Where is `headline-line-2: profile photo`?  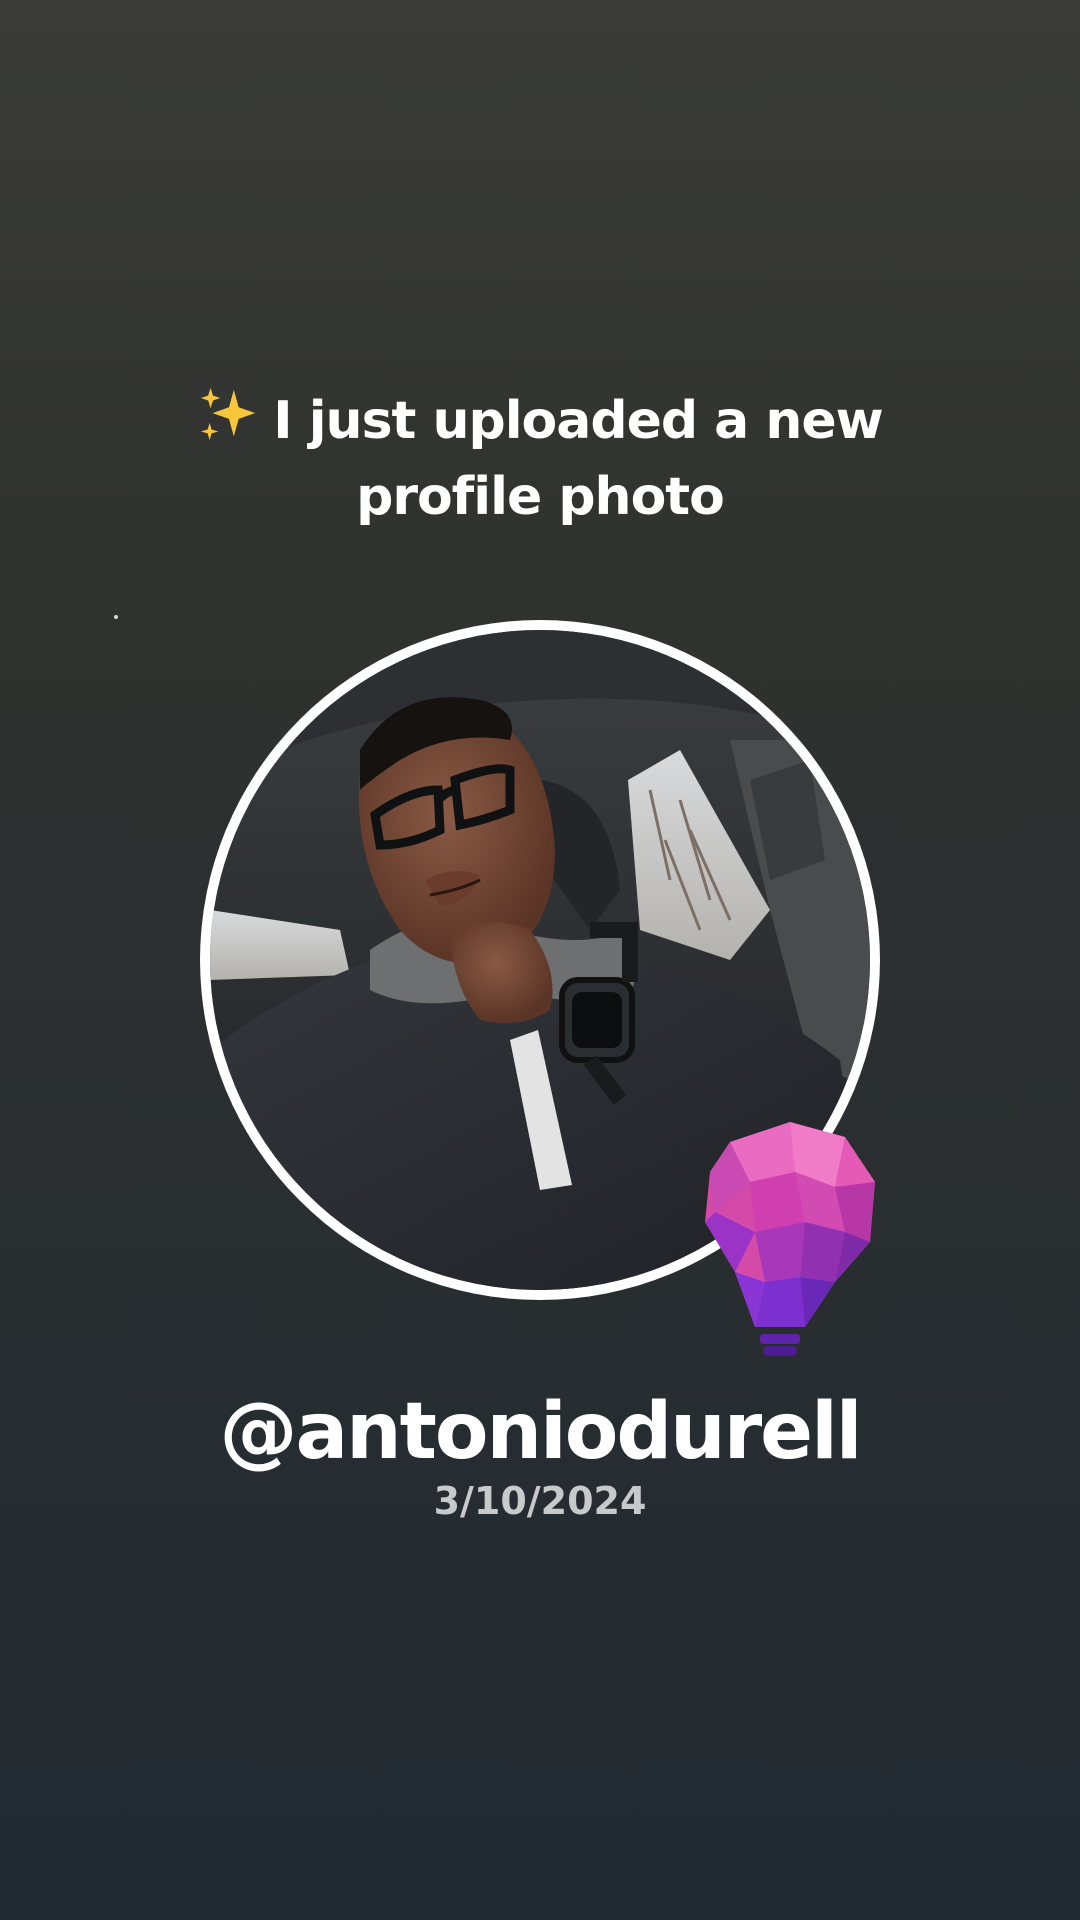 headline-line-2: profile photo is located at coordinates (540, 497).